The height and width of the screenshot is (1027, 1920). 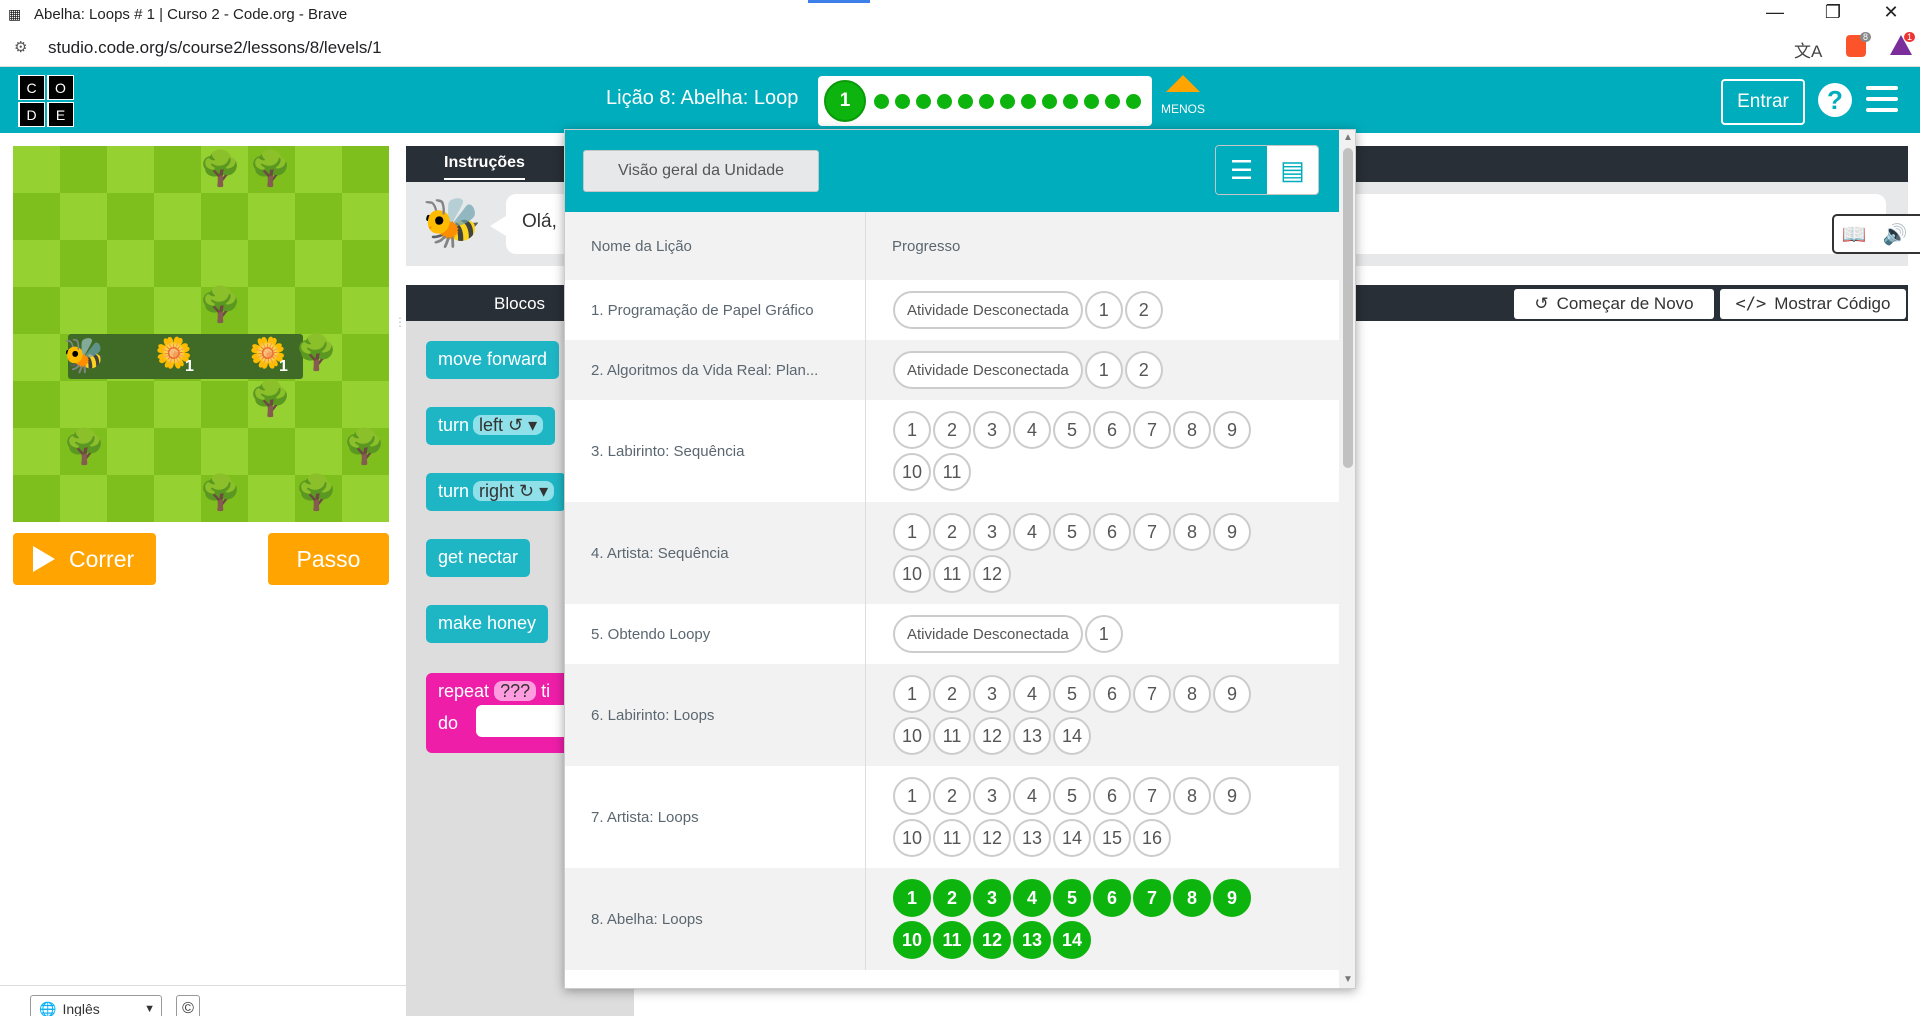 What do you see at coordinates (1348, 137) in the screenshot?
I see `scroll-up-icon: ▲` at bounding box center [1348, 137].